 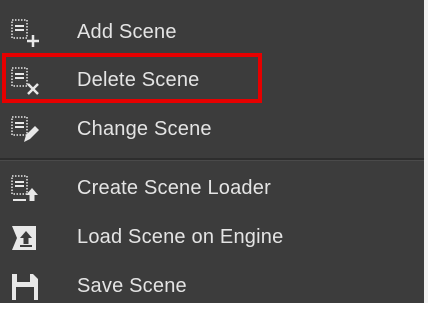 What do you see at coordinates (127, 31) in the screenshot?
I see `menu-item-label: Add Scene` at bounding box center [127, 31].